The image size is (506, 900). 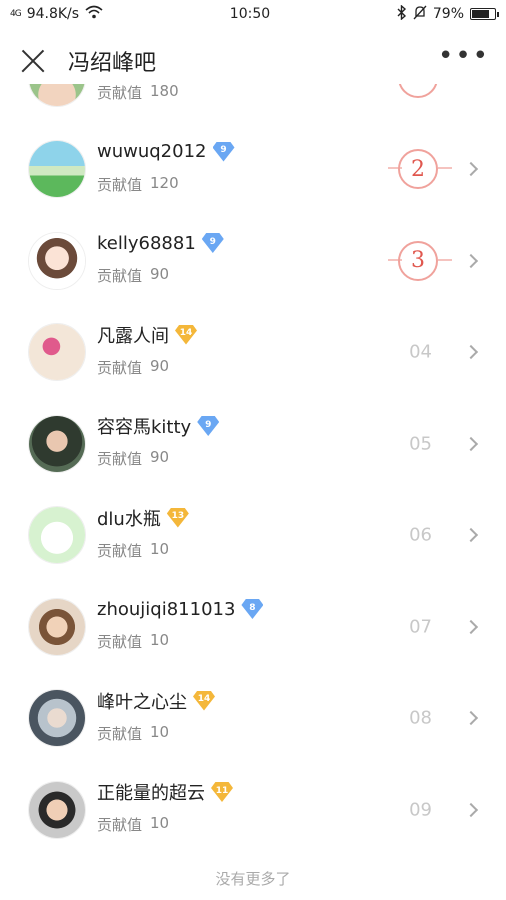 What do you see at coordinates (420, 810) in the screenshot?
I see `rank-number: 09` at bounding box center [420, 810].